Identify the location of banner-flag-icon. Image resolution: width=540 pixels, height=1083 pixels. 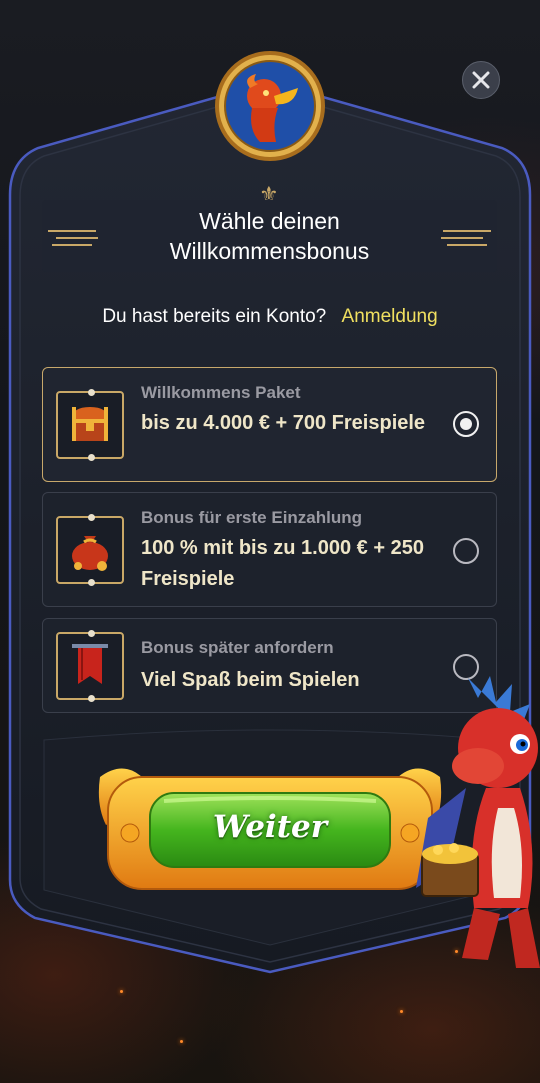
(90, 666).